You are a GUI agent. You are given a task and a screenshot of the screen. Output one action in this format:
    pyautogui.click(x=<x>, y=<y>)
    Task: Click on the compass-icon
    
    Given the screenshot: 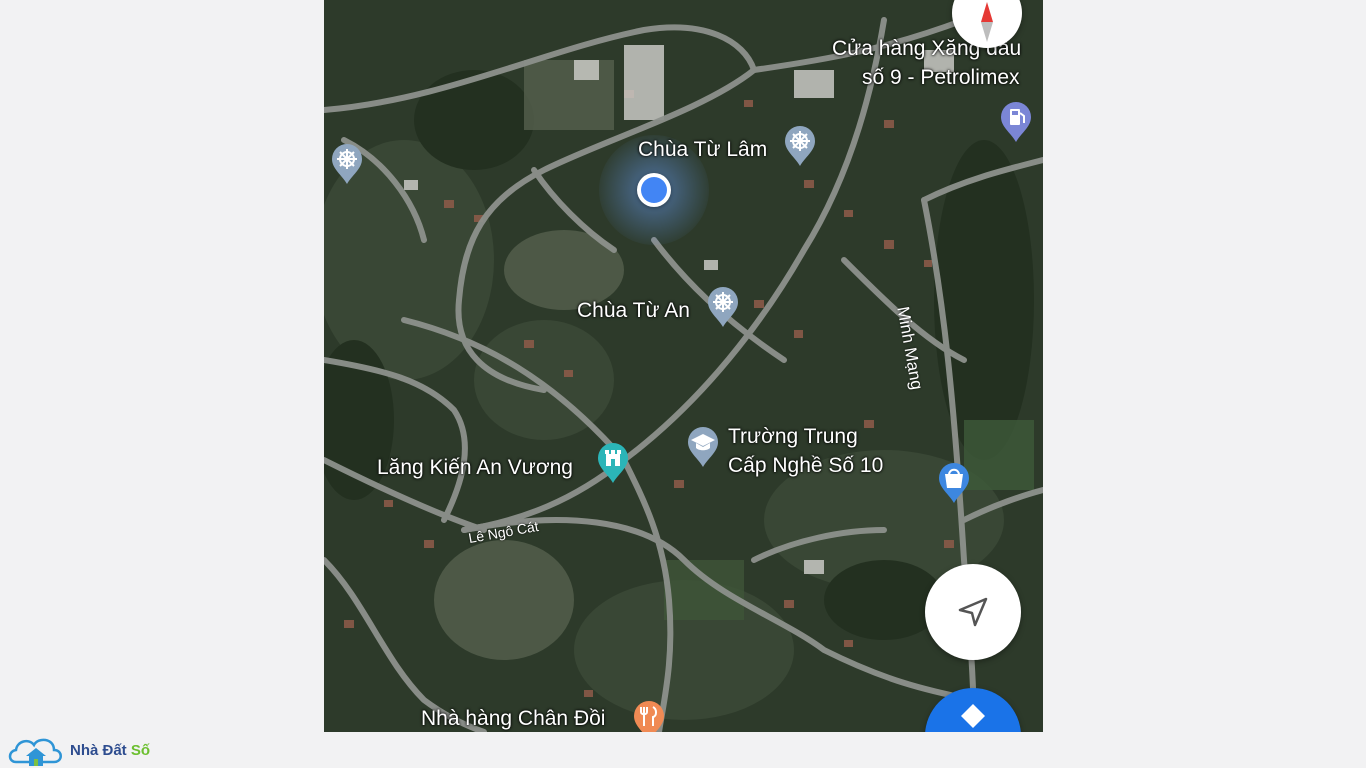 What is the action you would take?
    pyautogui.click(x=987, y=22)
    